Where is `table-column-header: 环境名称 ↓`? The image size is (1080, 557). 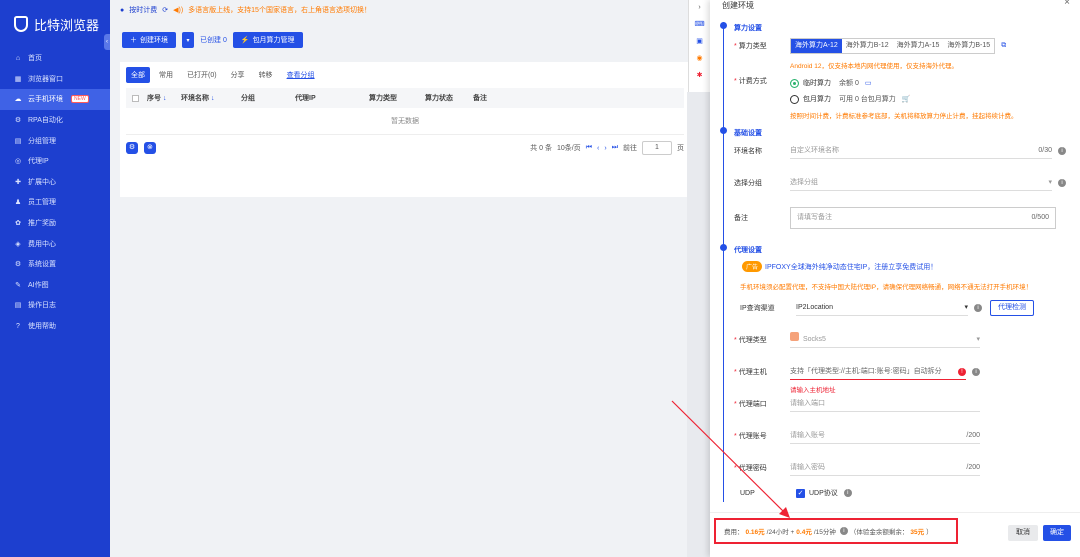
table-column-header: 环境名称 ↓ is located at coordinates (211, 98).